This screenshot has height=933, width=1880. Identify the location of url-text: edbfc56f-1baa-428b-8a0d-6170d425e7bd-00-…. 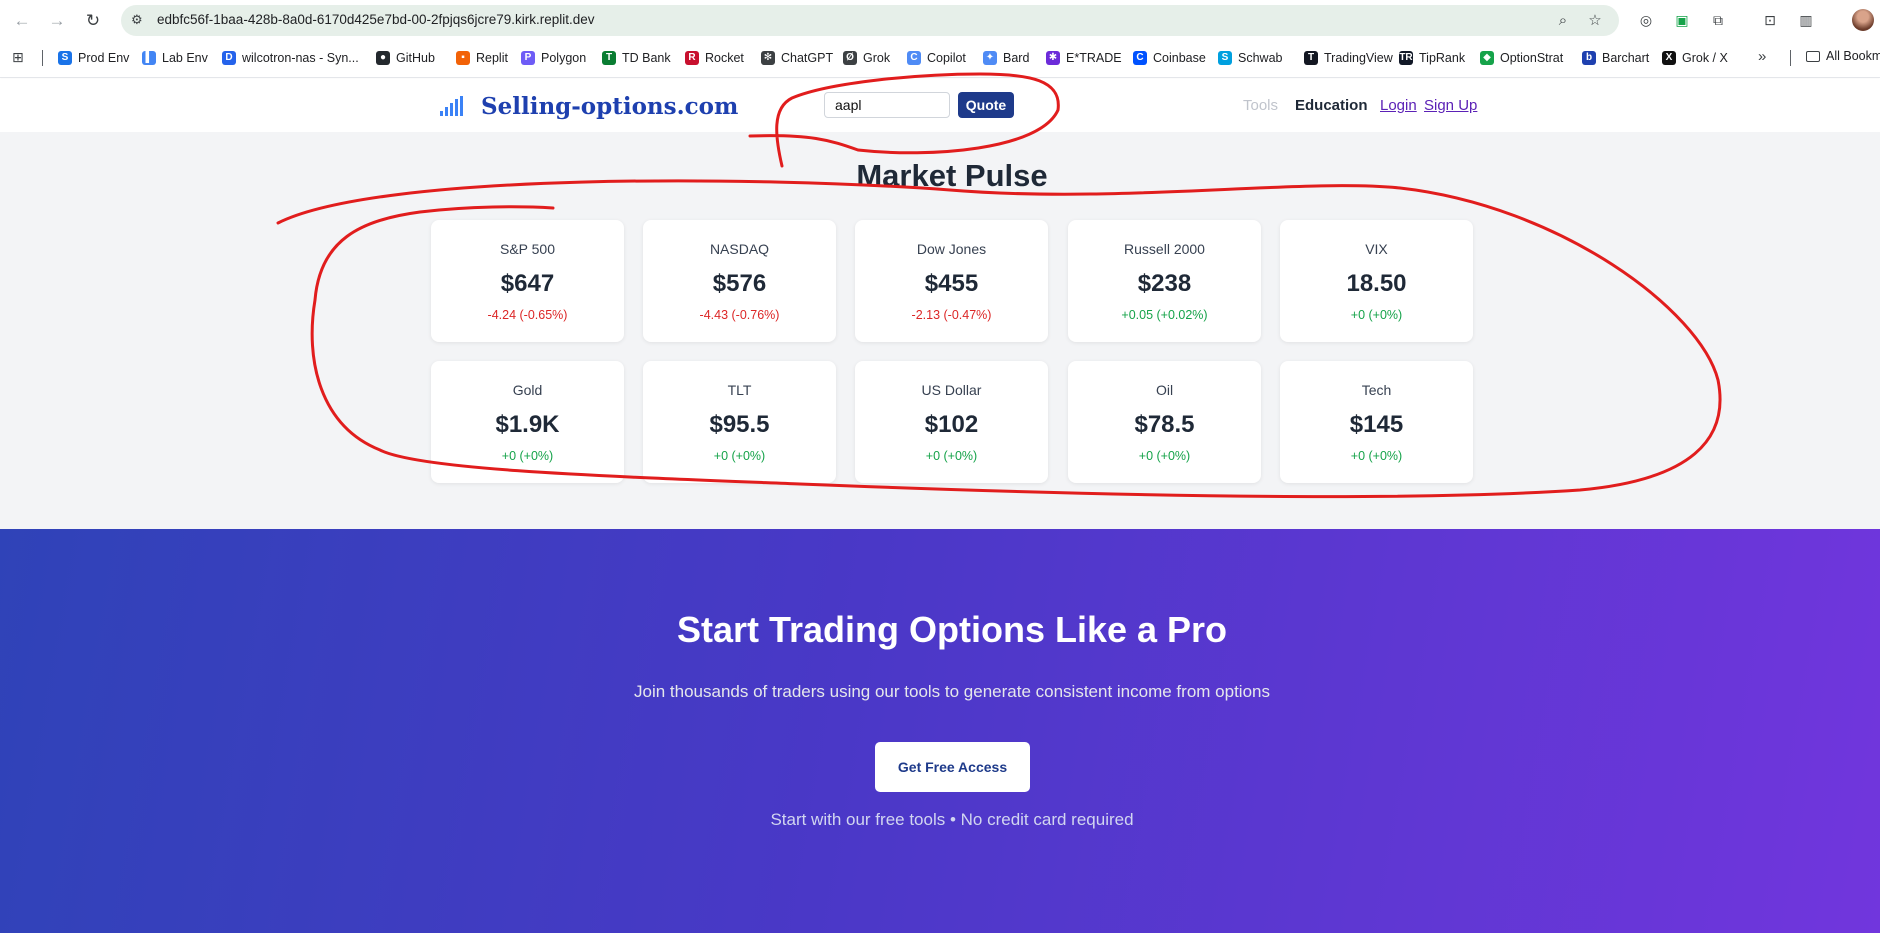
(376, 19).